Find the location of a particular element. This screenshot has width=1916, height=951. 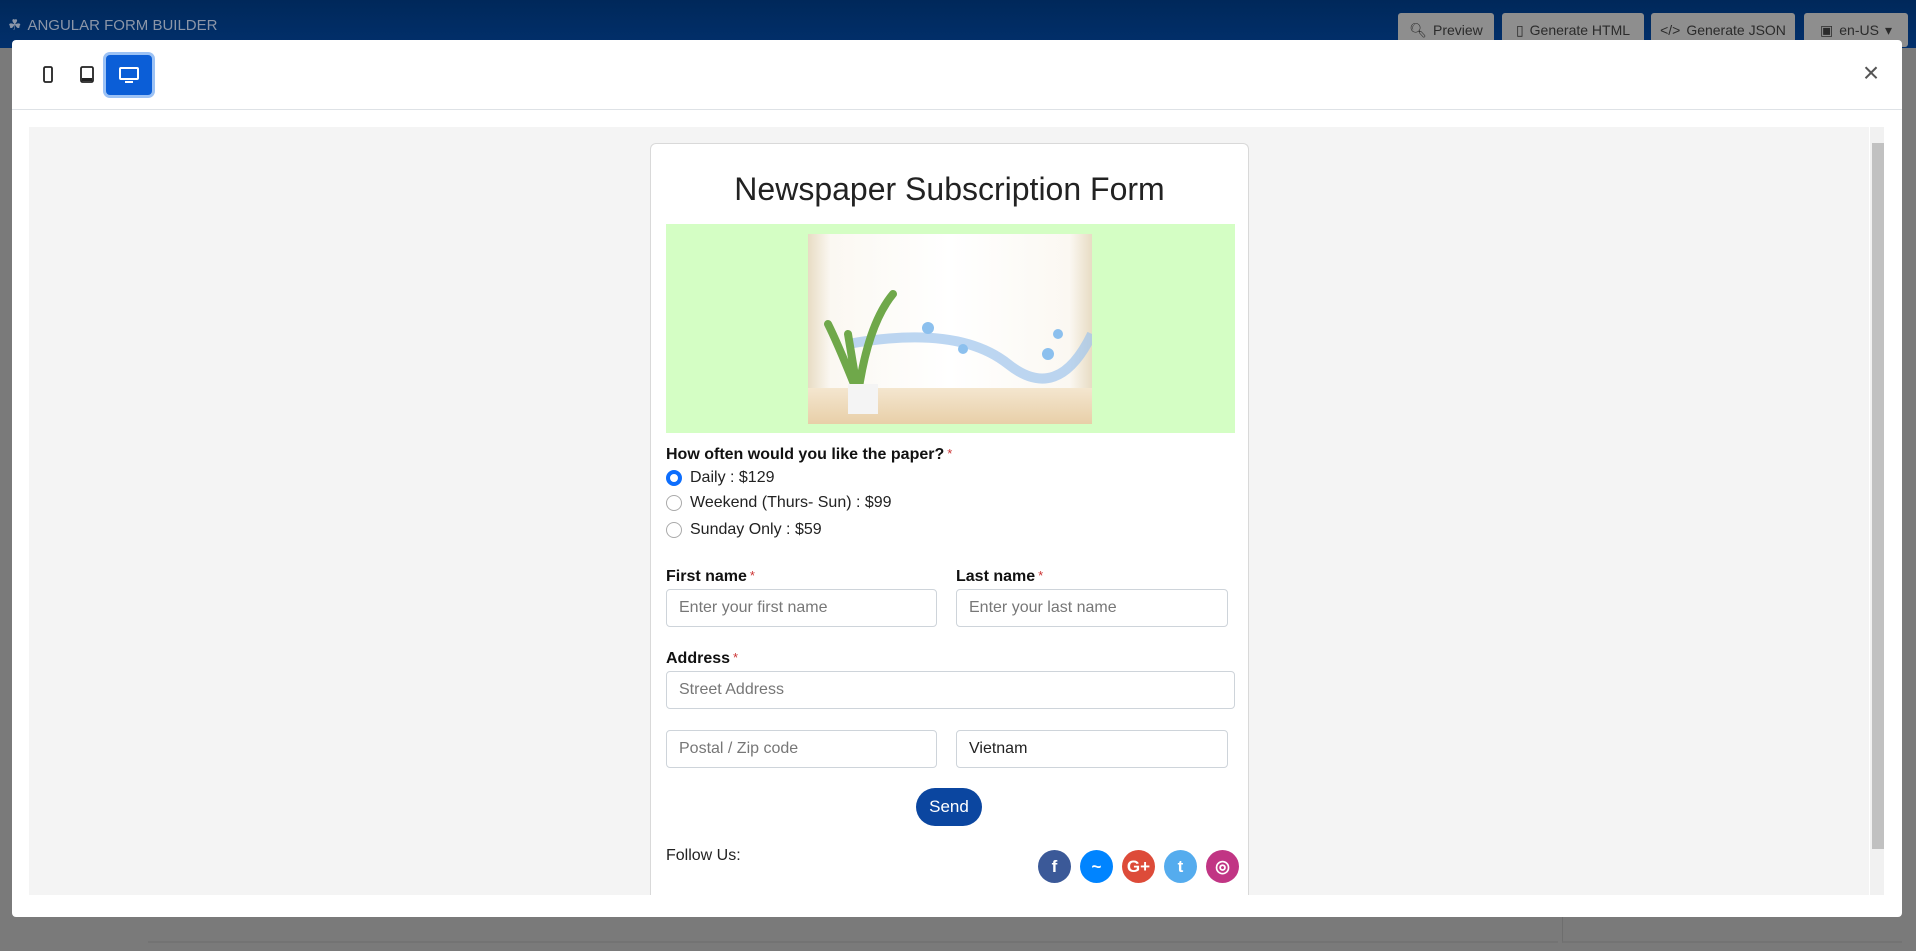

google-plus-icon: G+ is located at coordinates (1138, 866).